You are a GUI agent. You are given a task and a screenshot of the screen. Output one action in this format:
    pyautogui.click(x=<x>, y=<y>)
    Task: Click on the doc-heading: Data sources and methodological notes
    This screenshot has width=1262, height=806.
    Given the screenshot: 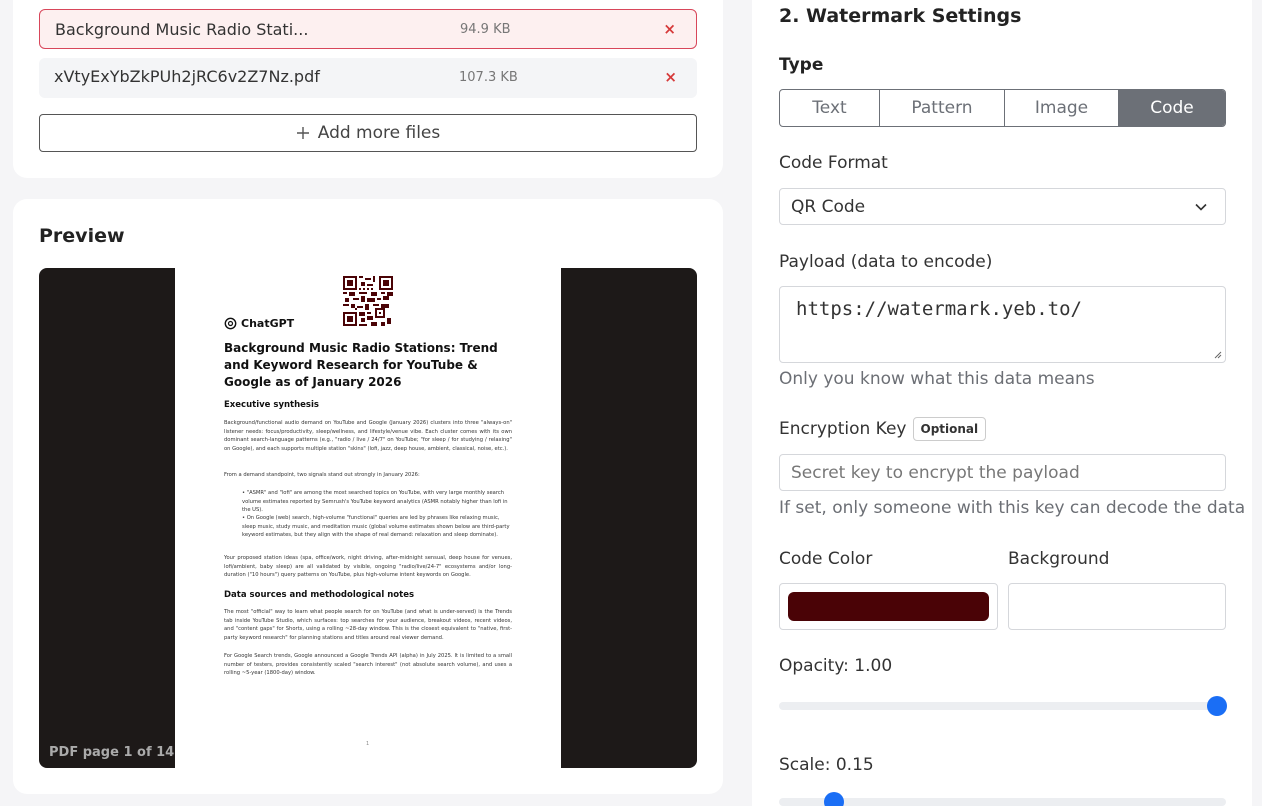 What is the action you would take?
    pyautogui.click(x=319, y=595)
    